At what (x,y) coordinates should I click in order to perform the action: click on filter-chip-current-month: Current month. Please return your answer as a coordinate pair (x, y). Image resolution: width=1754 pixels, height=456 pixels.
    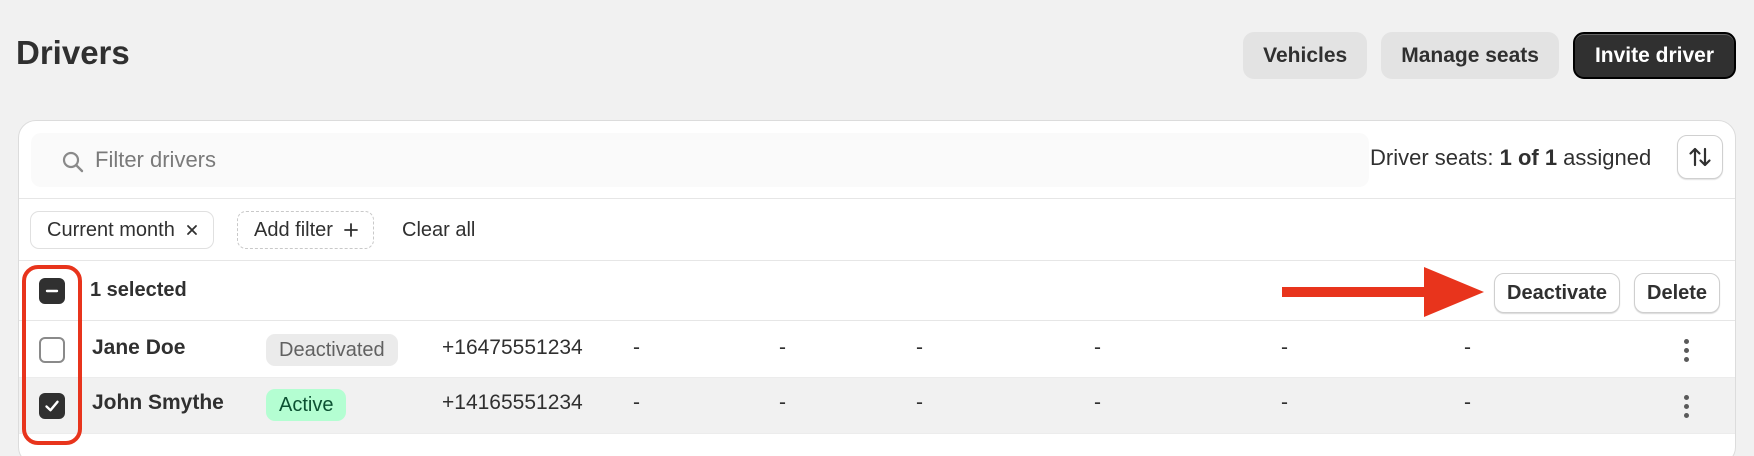
    Looking at the image, I should click on (122, 230).